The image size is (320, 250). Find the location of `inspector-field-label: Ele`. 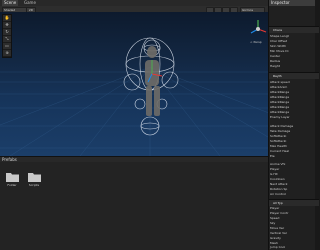

inspector-field-label: Ele is located at coordinates (272, 156).